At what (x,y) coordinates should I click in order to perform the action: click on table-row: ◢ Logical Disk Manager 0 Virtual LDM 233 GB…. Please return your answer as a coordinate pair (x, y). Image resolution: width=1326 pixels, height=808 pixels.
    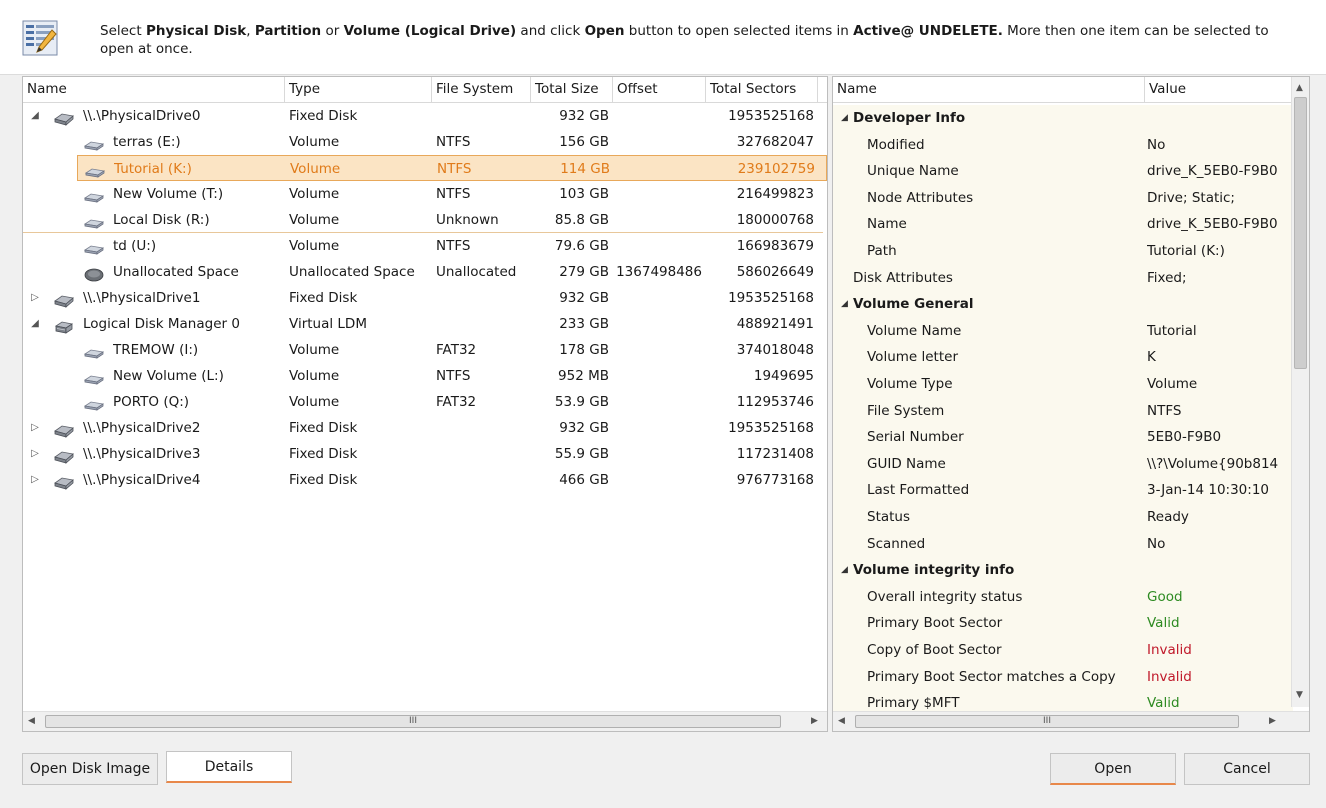
    Looking at the image, I should click on (423, 324).